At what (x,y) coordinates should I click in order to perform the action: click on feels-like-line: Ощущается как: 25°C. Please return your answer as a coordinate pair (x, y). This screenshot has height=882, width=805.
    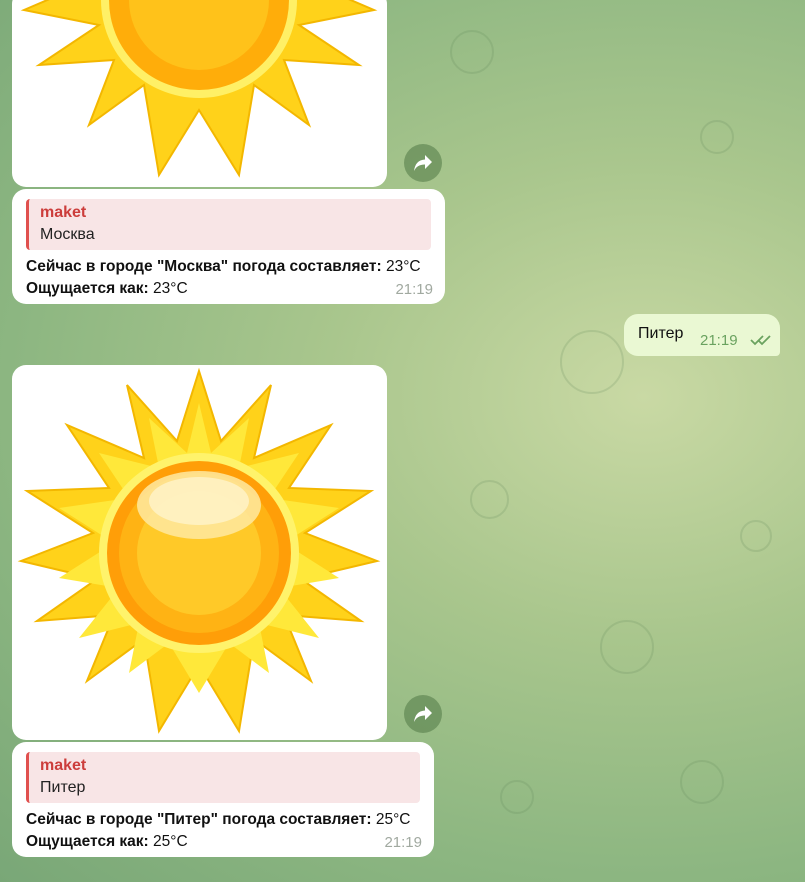
    Looking at the image, I should click on (223, 842).